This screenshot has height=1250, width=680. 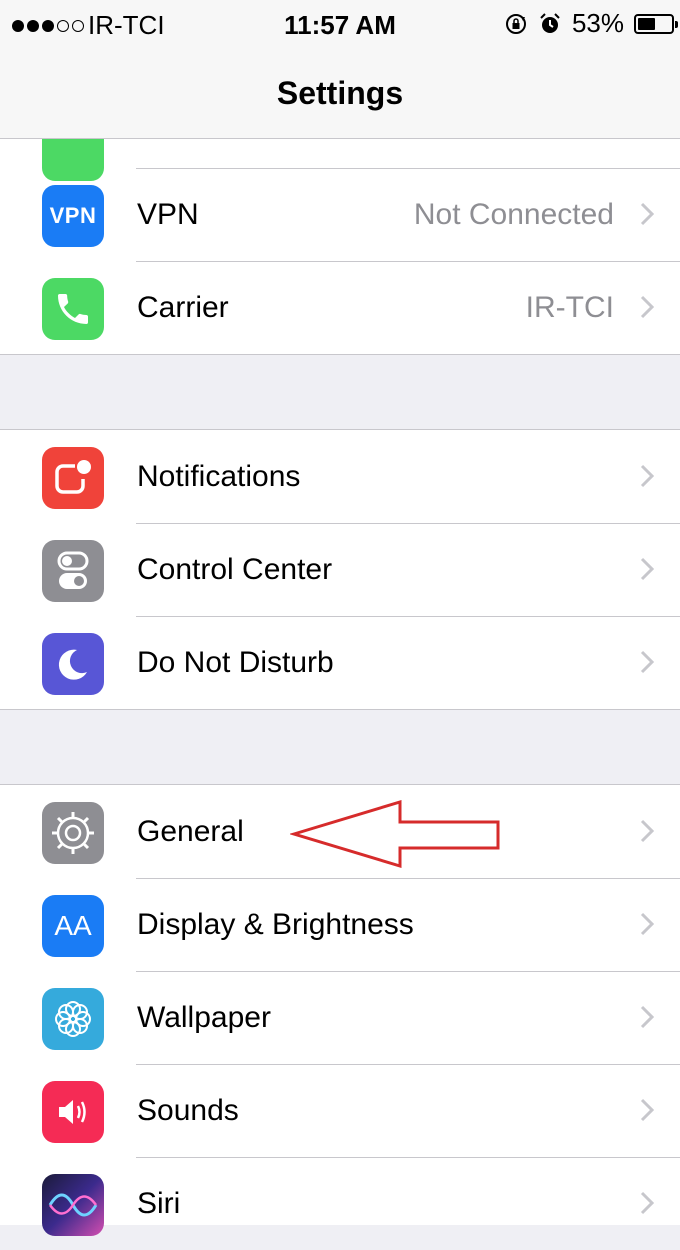 I want to click on page-title-overlay: Settings, so click(x=340, y=93).